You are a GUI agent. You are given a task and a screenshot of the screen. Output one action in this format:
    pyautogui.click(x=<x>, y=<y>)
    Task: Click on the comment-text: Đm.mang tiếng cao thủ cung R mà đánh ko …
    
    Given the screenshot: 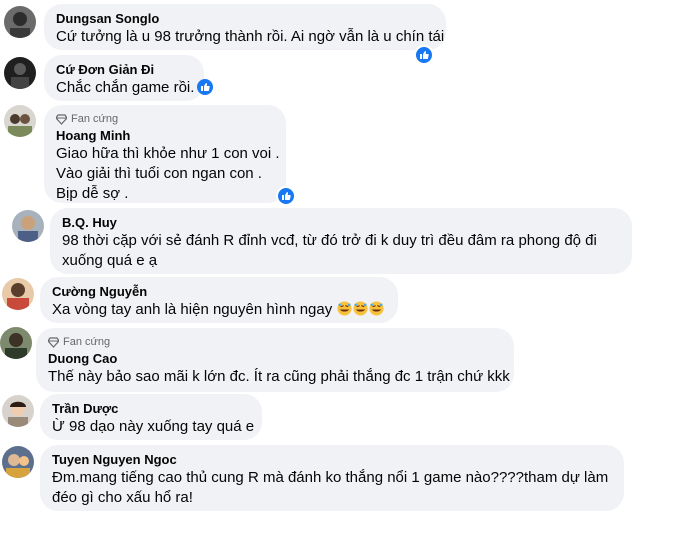 What is the action you would take?
    pyautogui.click(x=330, y=477)
    